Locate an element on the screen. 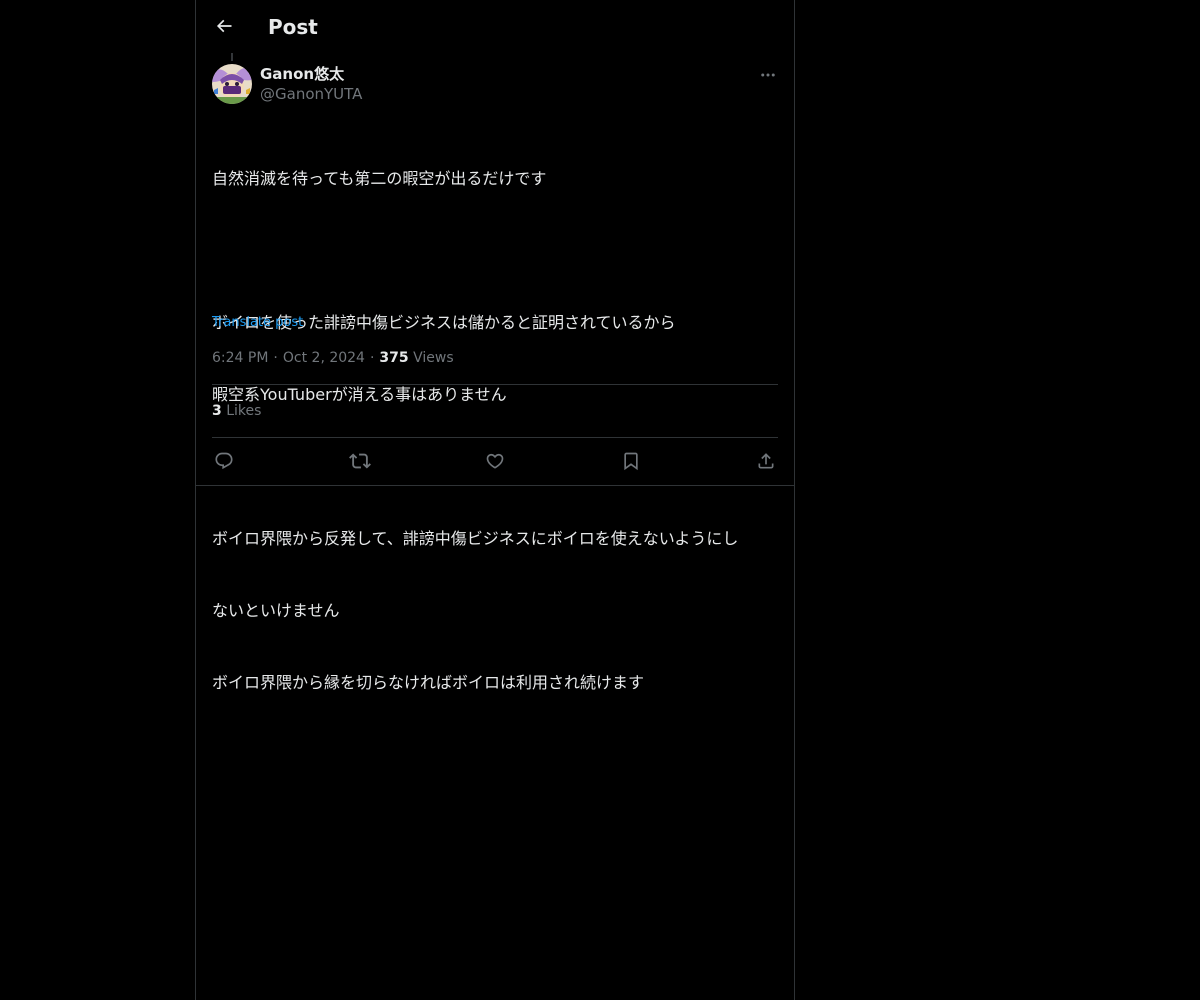  views-label: Views is located at coordinates (433, 358).